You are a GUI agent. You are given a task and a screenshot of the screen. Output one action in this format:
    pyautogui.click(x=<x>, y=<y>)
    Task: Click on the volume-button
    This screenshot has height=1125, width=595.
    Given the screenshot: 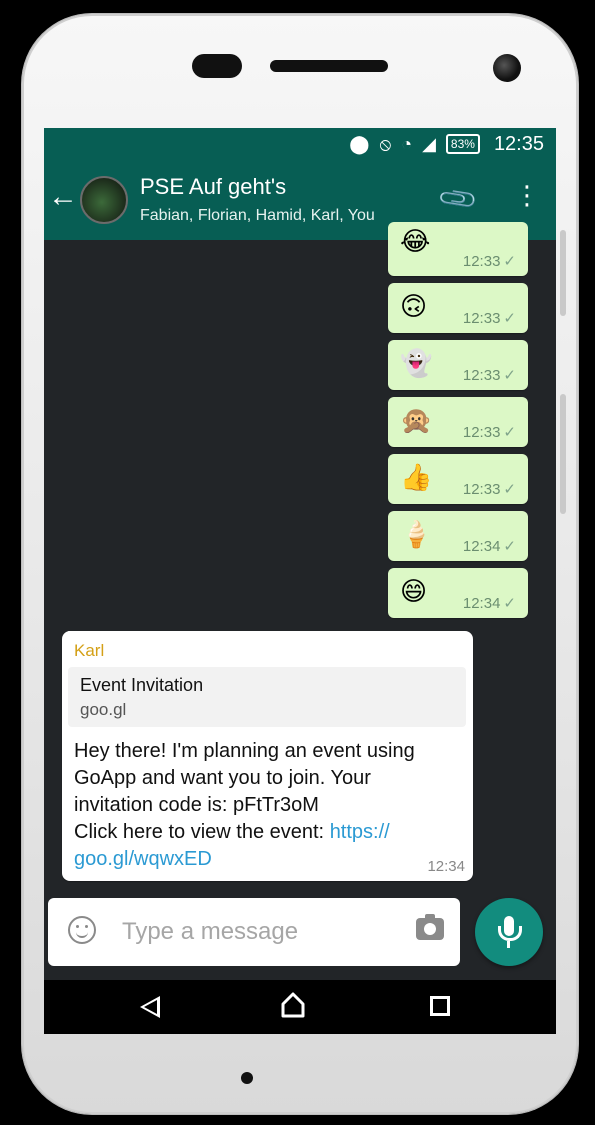 What is the action you would take?
    pyautogui.click(x=563, y=273)
    